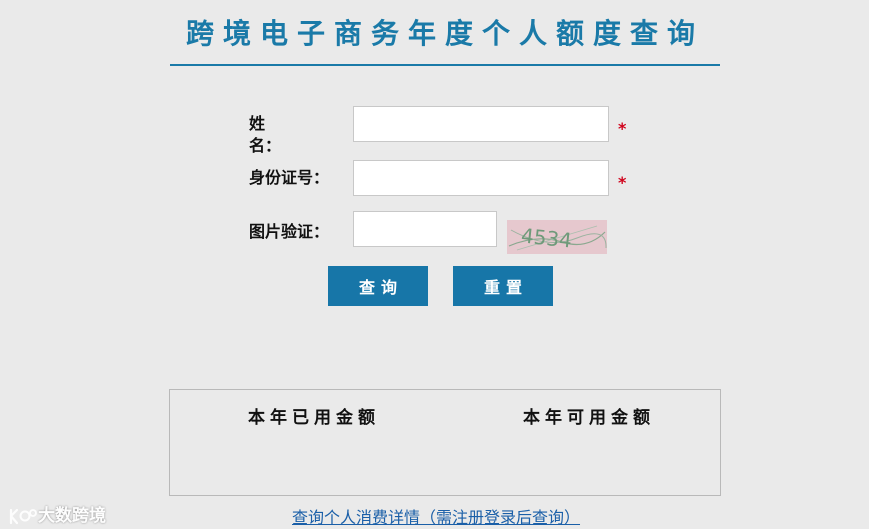 The width and height of the screenshot is (869, 529). What do you see at coordinates (378, 286) in the screenshot?
I see `query-button: 查询` at bounding box center [378, 286].